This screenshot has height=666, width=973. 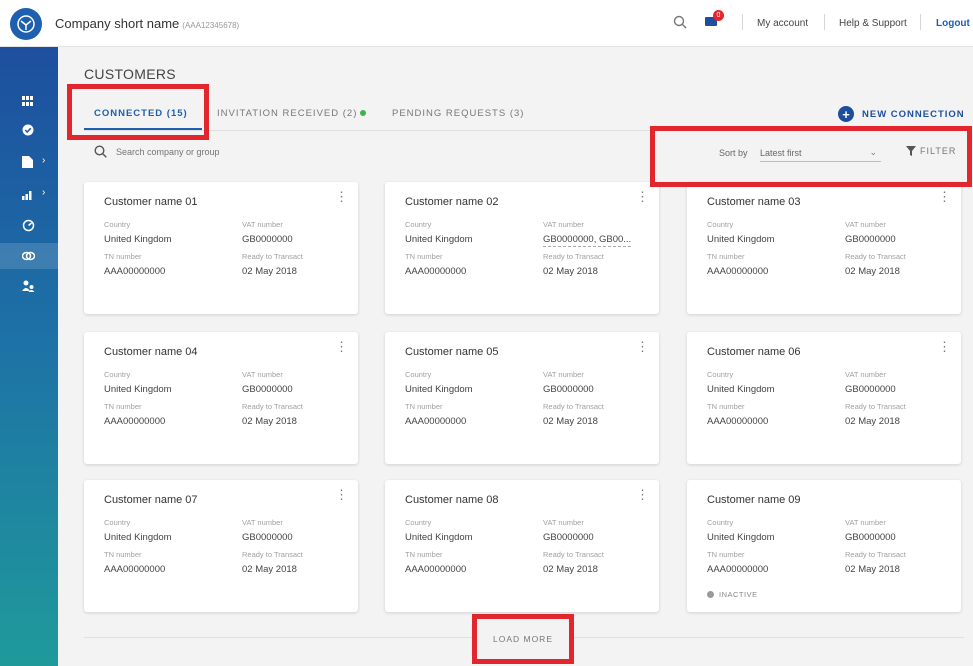 I want to click on check-circle-icon, so click(x=28, y=130).